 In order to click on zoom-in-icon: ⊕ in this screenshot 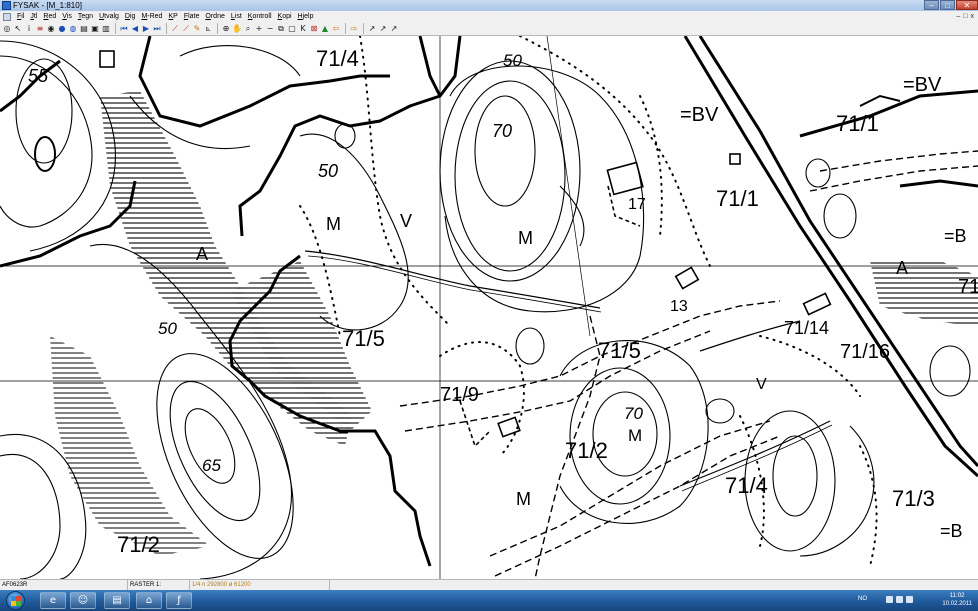, I will do `click(226, 29)`.